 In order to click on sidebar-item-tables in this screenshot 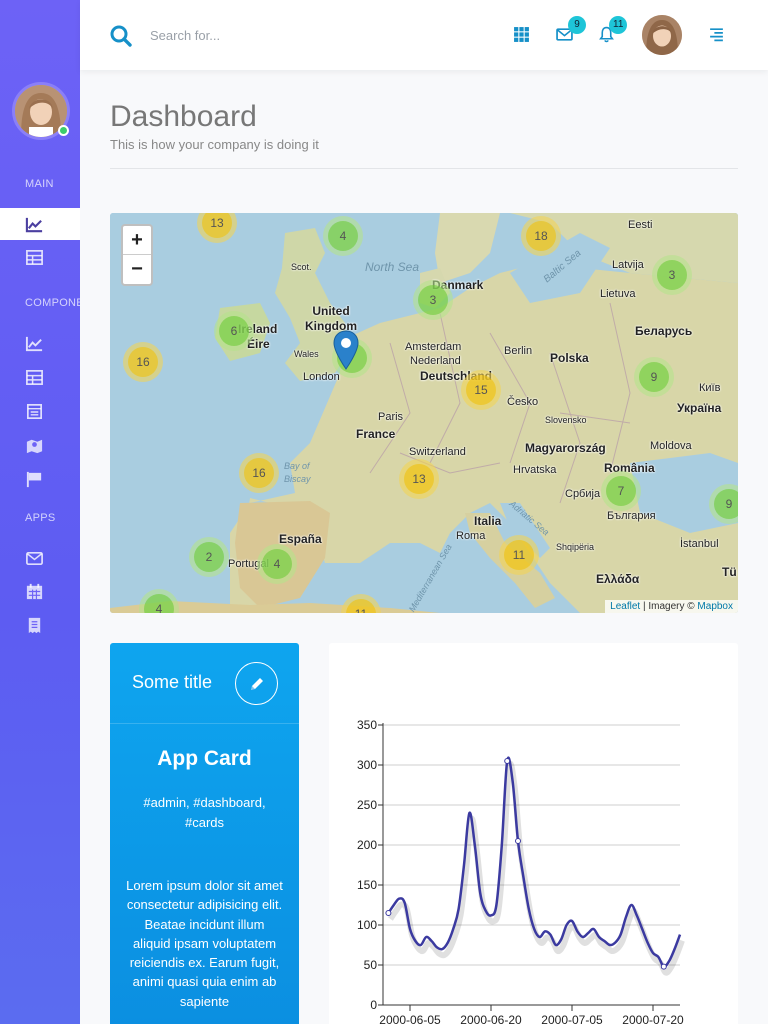, I will do `click(40, 257)`.